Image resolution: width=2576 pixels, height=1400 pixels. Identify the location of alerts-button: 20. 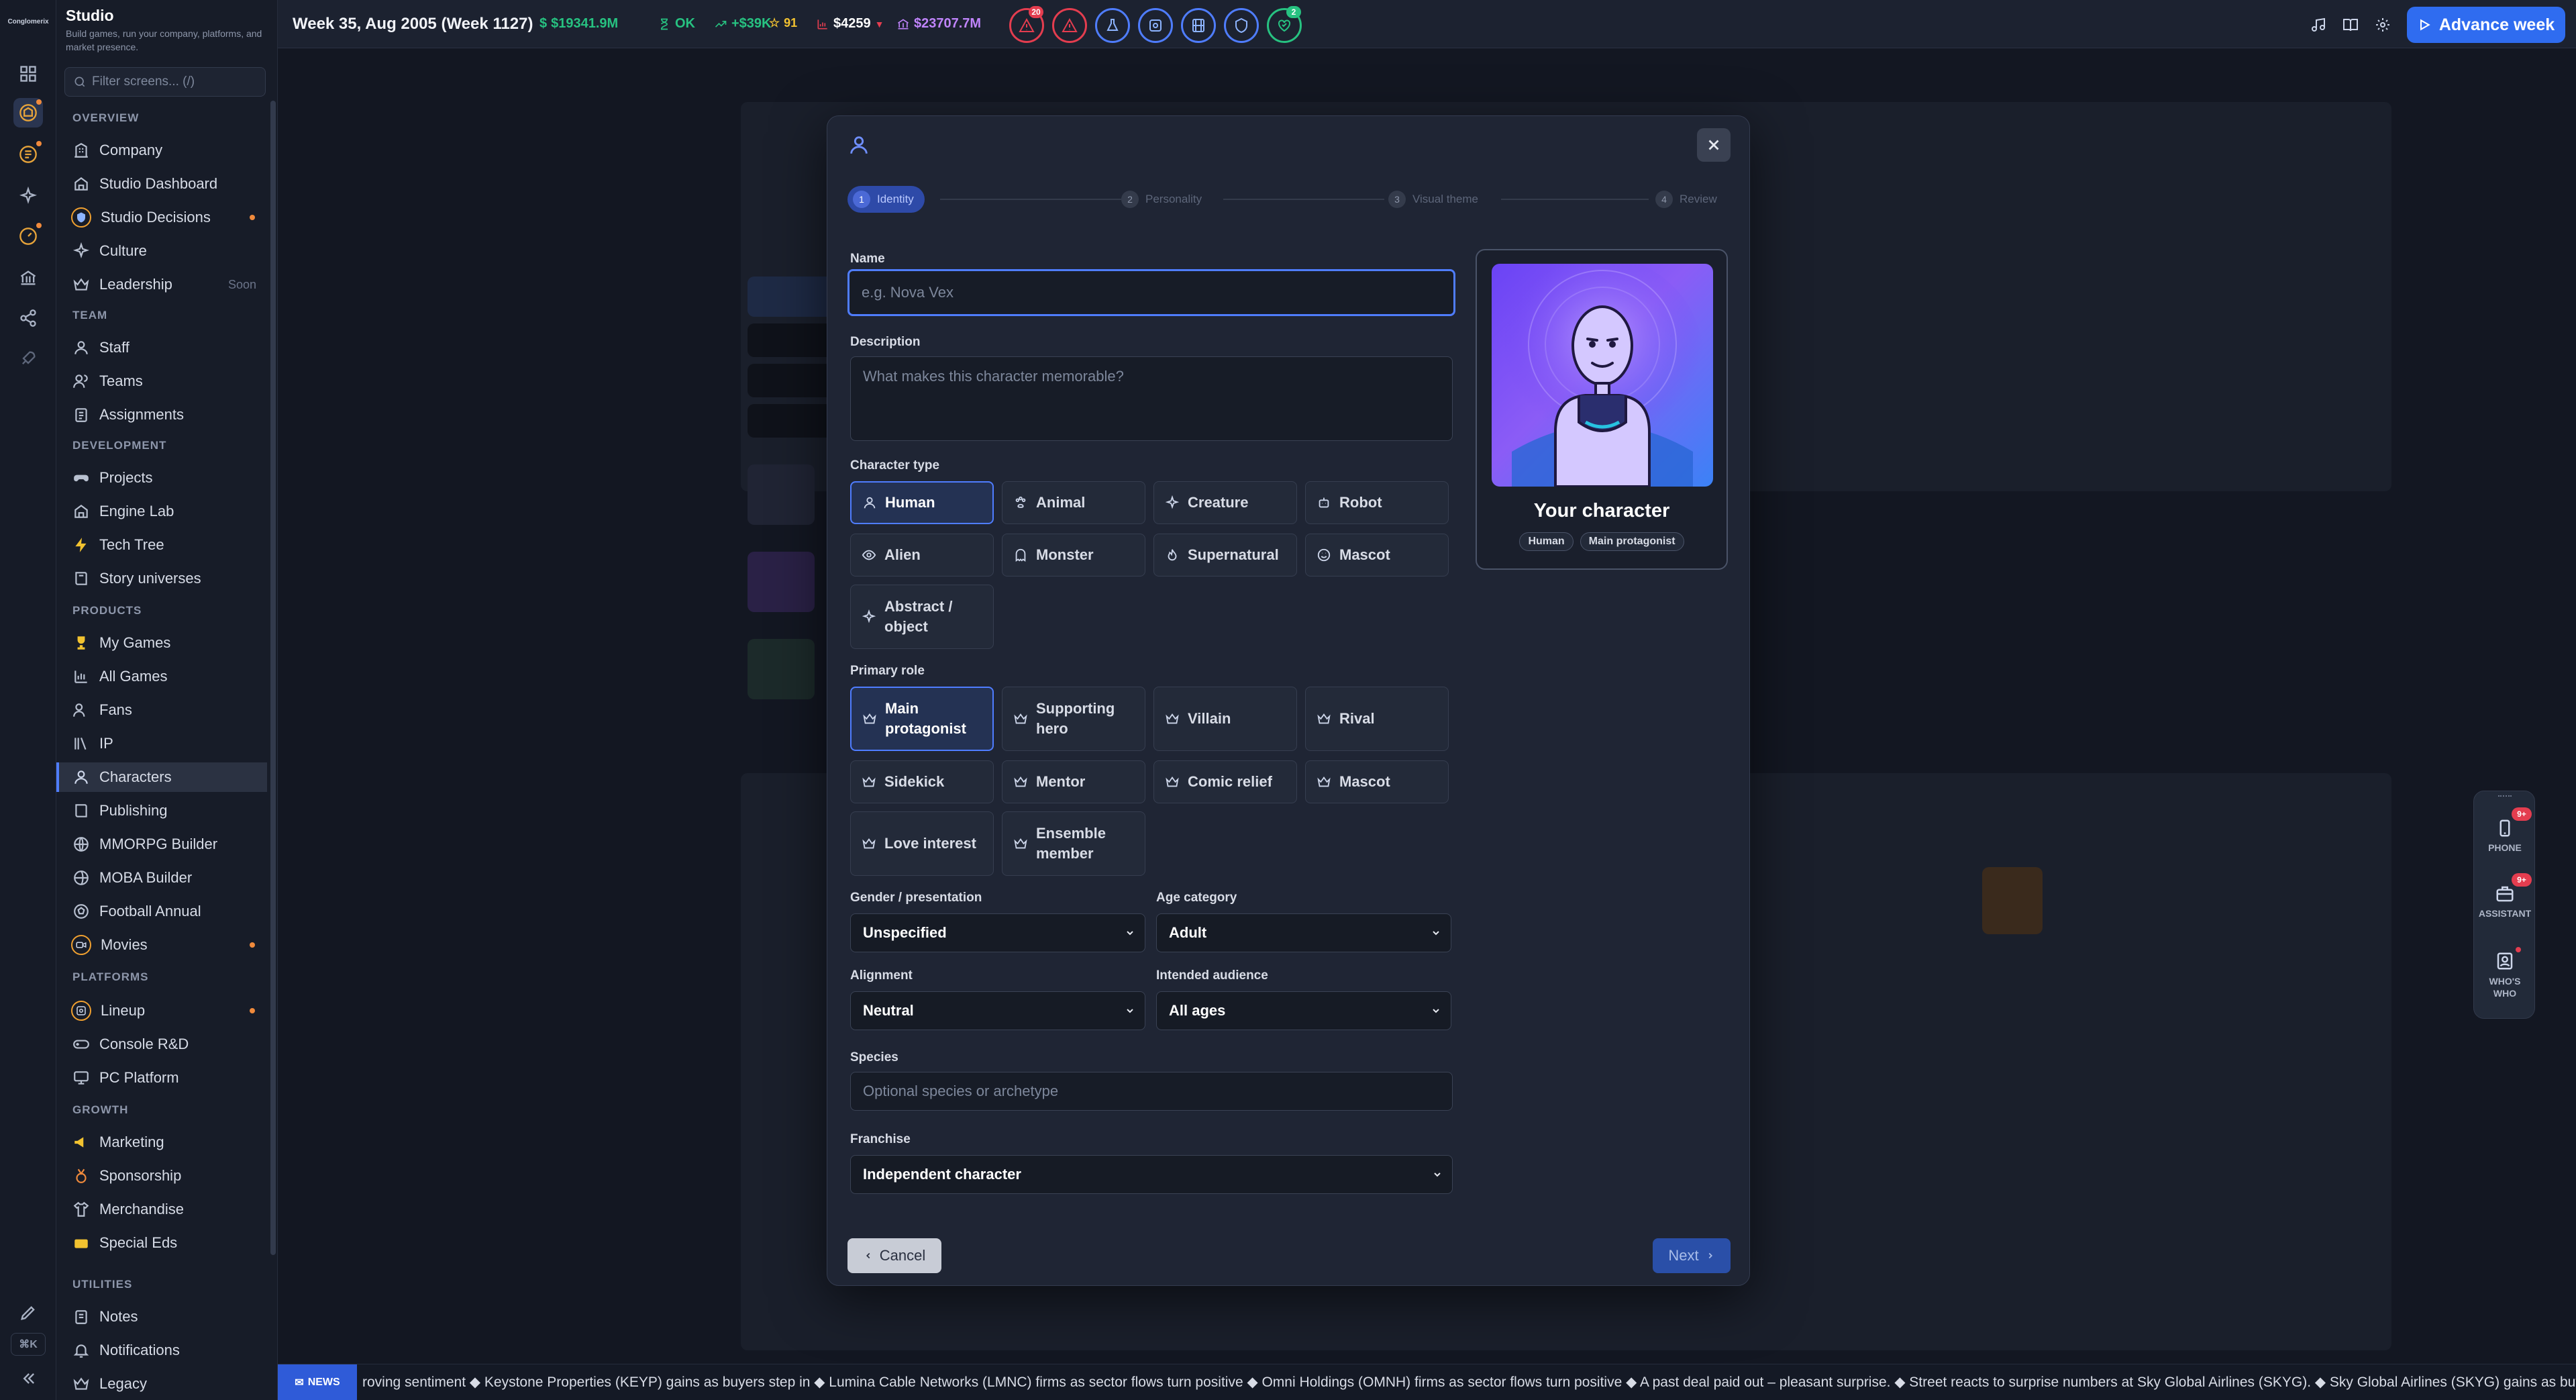
(1026, 25).